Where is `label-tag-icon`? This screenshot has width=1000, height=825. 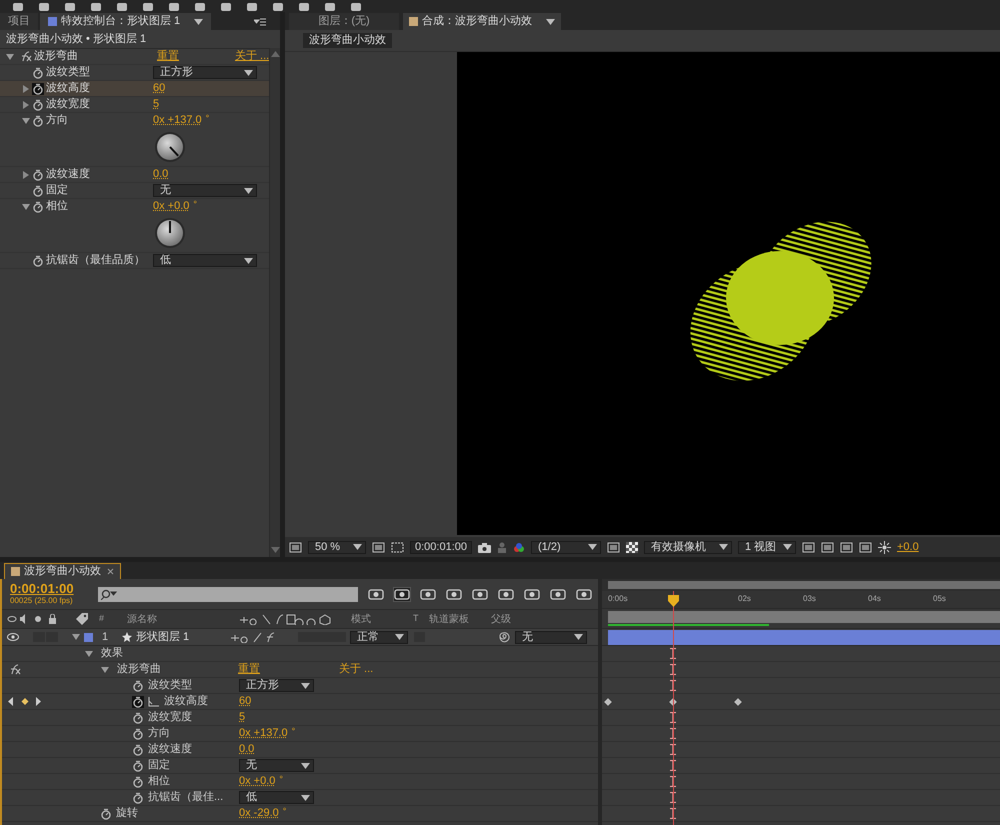
label-tag-icon is located at coordinates (82, 619).